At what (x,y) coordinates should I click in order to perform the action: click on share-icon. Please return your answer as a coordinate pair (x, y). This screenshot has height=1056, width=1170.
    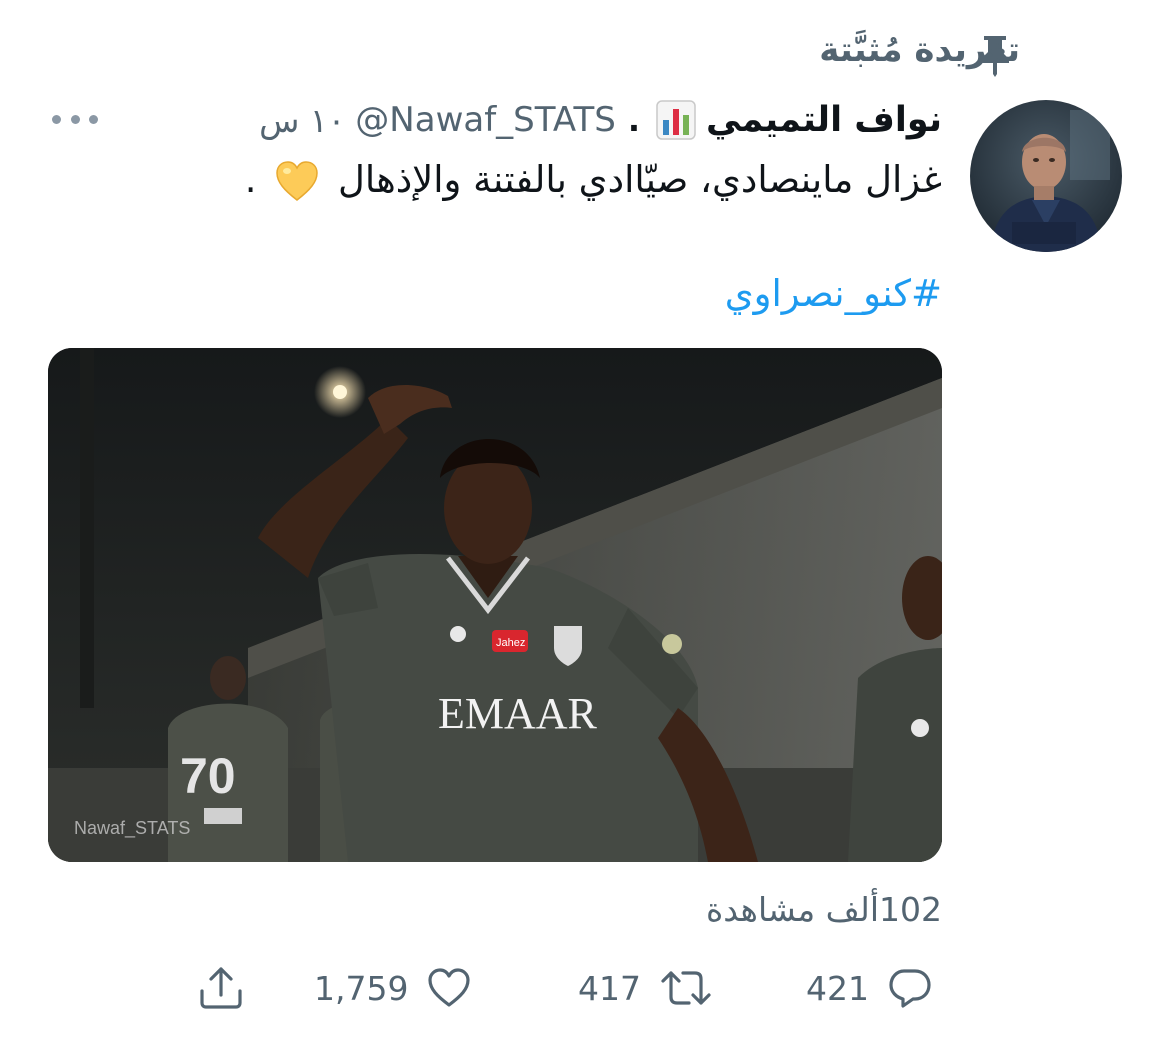
    Looking at the image, I should click on (221, 988).